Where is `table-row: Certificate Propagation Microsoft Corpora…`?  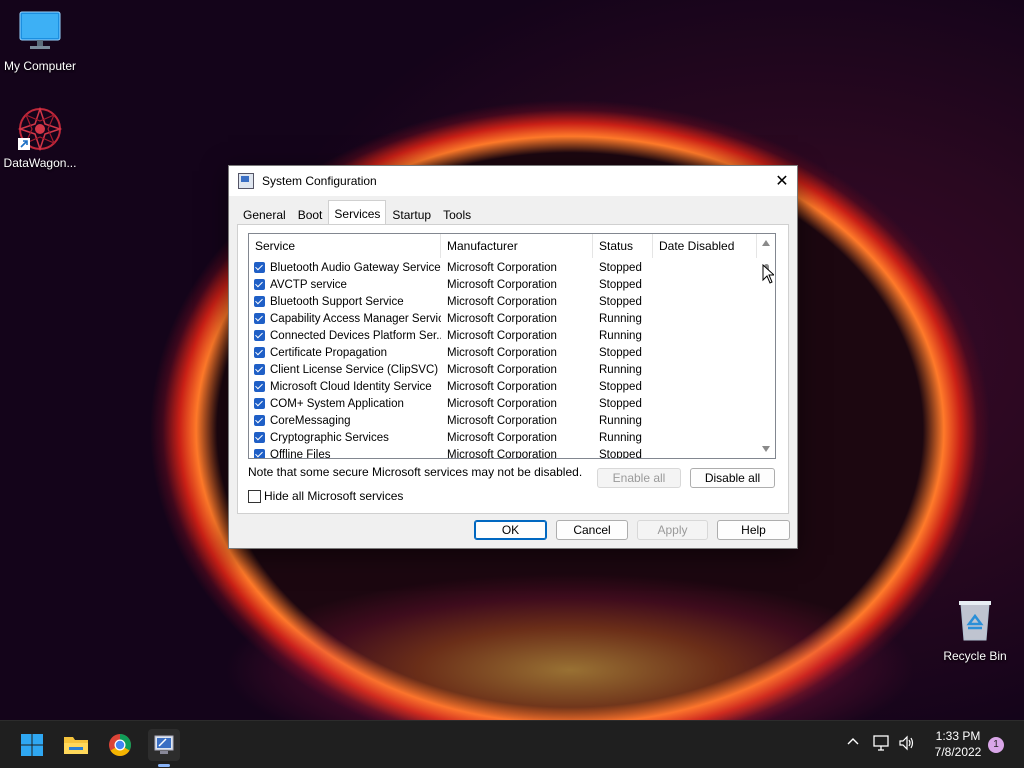 table-row: Certificate Propagation Microsoft Corpora… is located at coordinates (503, 352).